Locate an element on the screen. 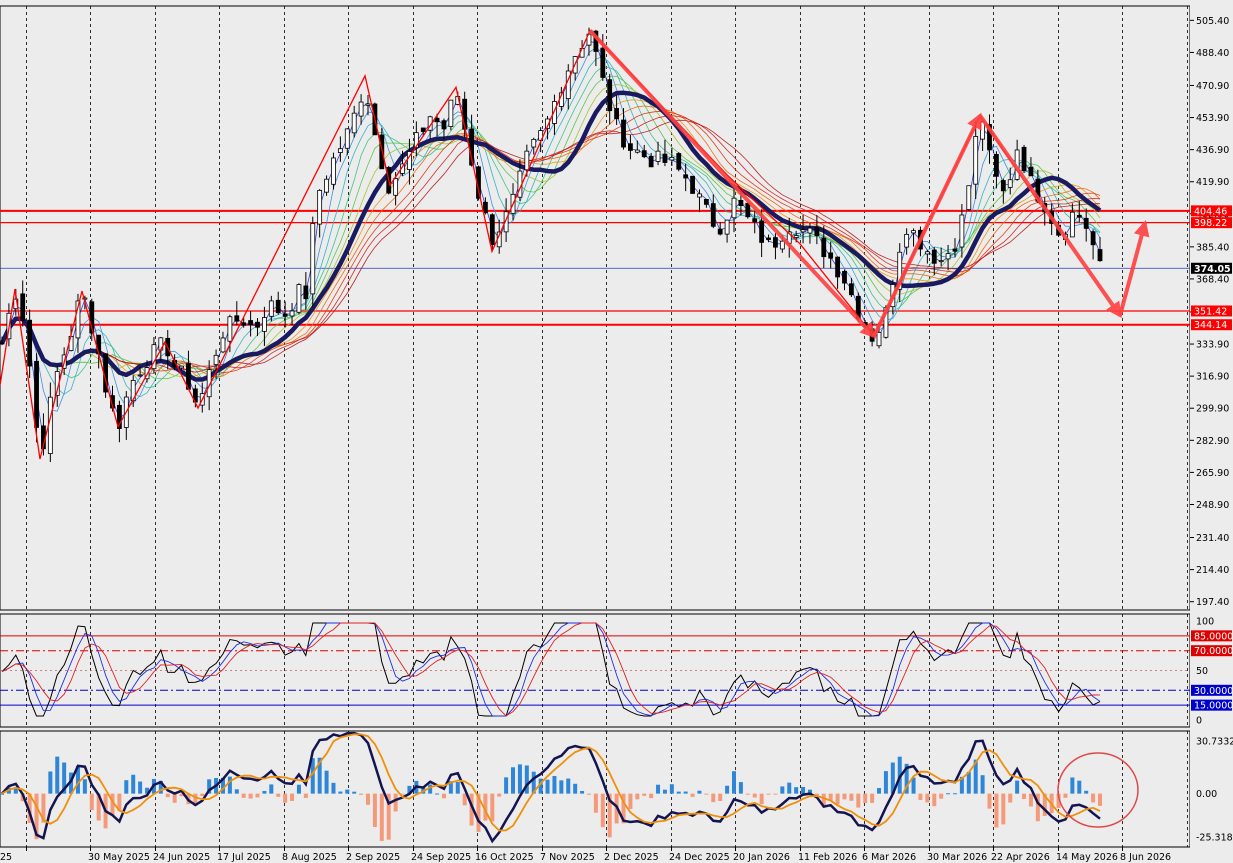 This screenshot has width=1233, height=863. date-tick-label: 8 Aug 2025 is located at coordinates (309, 857).